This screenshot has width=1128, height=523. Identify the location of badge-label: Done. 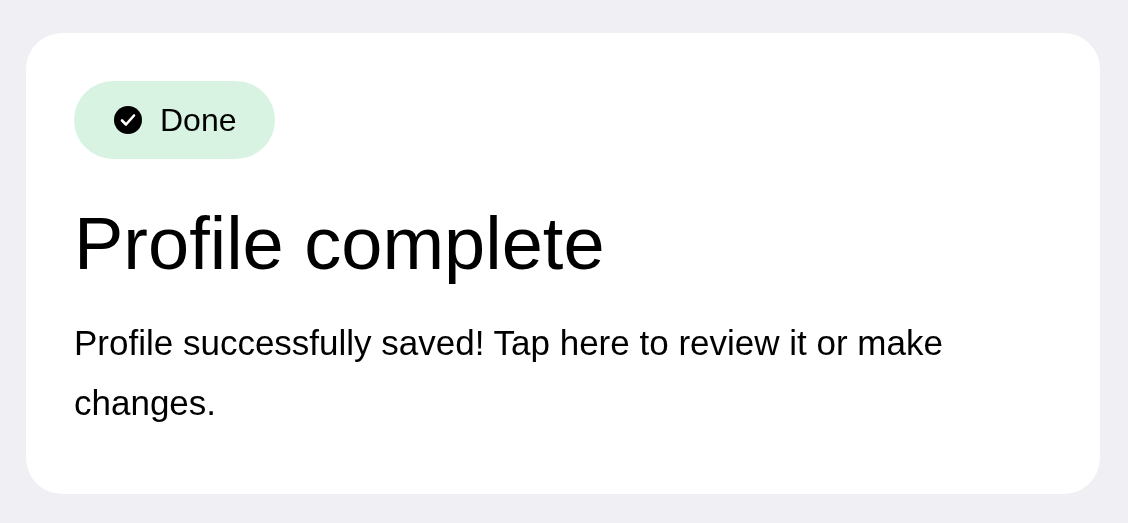
(198, 120).